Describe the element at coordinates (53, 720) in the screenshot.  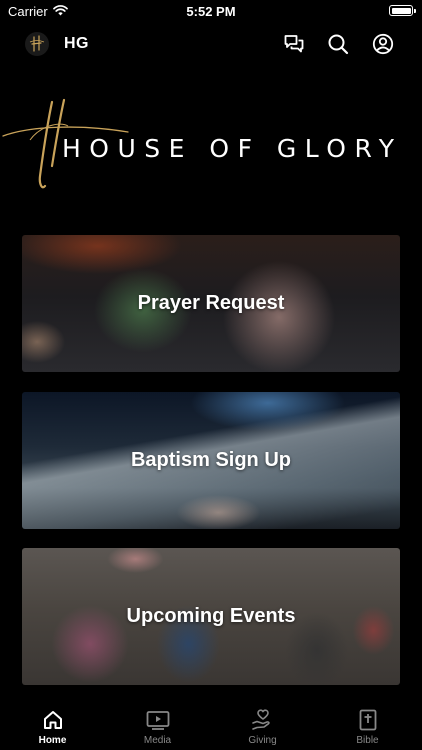
I see `home-icon` at that location.